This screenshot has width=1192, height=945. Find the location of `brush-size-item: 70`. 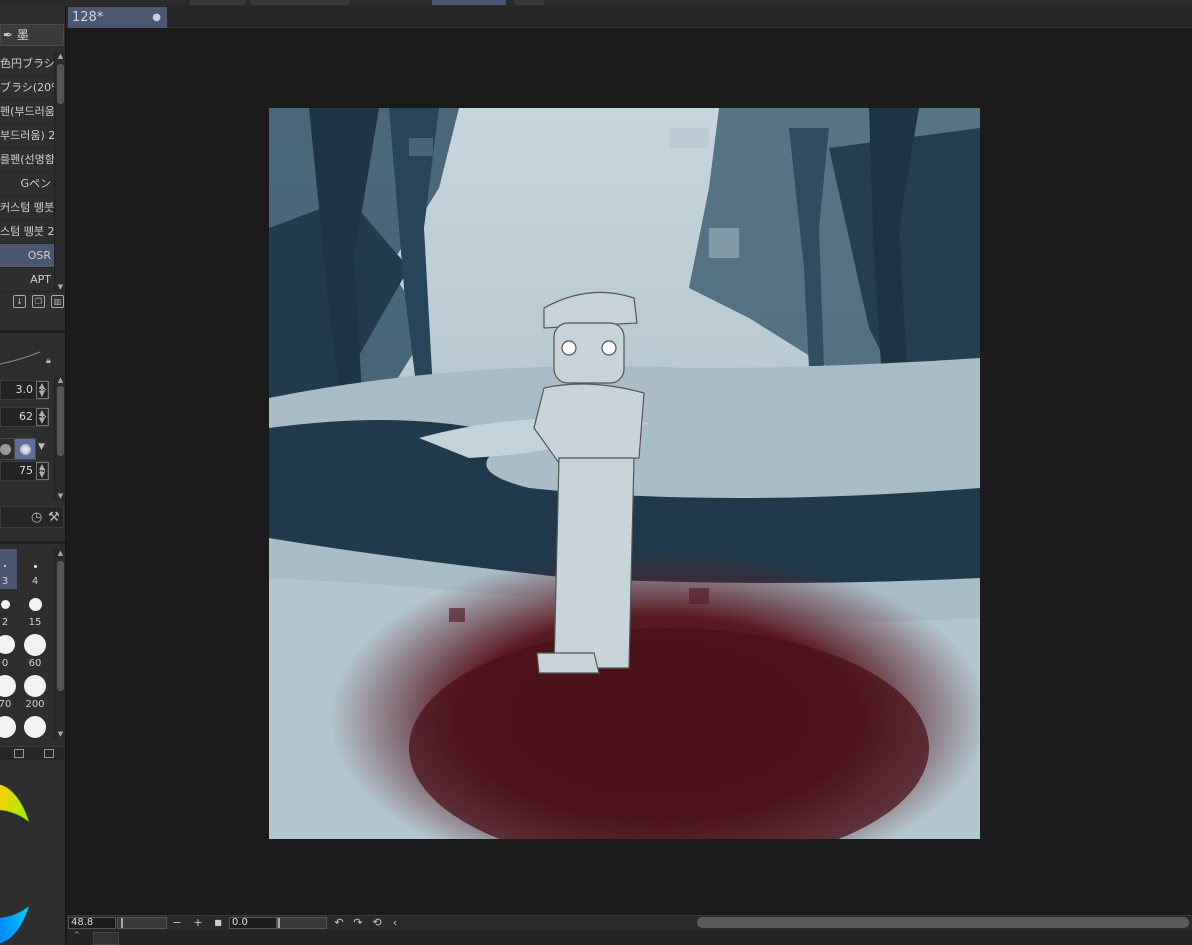

brush-size-item: 70 is located at coordinates (8, 692).